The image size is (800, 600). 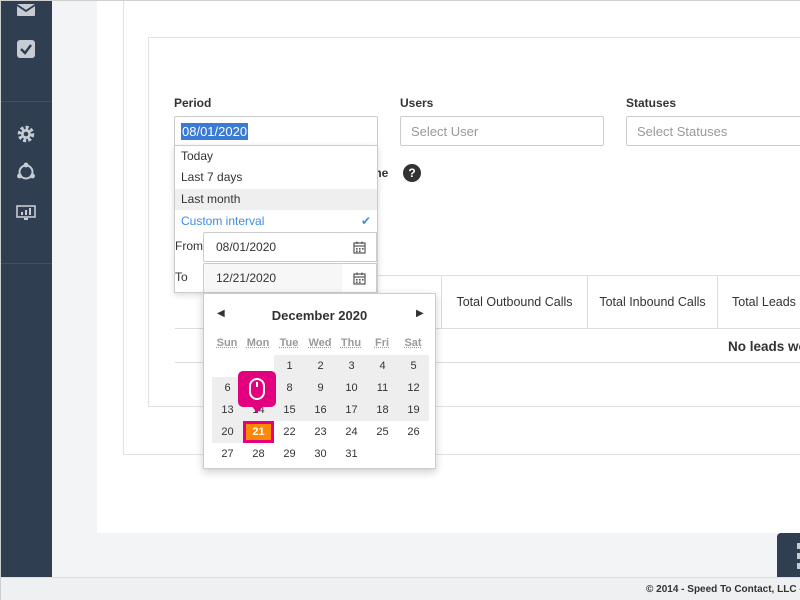 I want to click on calendar-month: December, so click(x=303, y=315).